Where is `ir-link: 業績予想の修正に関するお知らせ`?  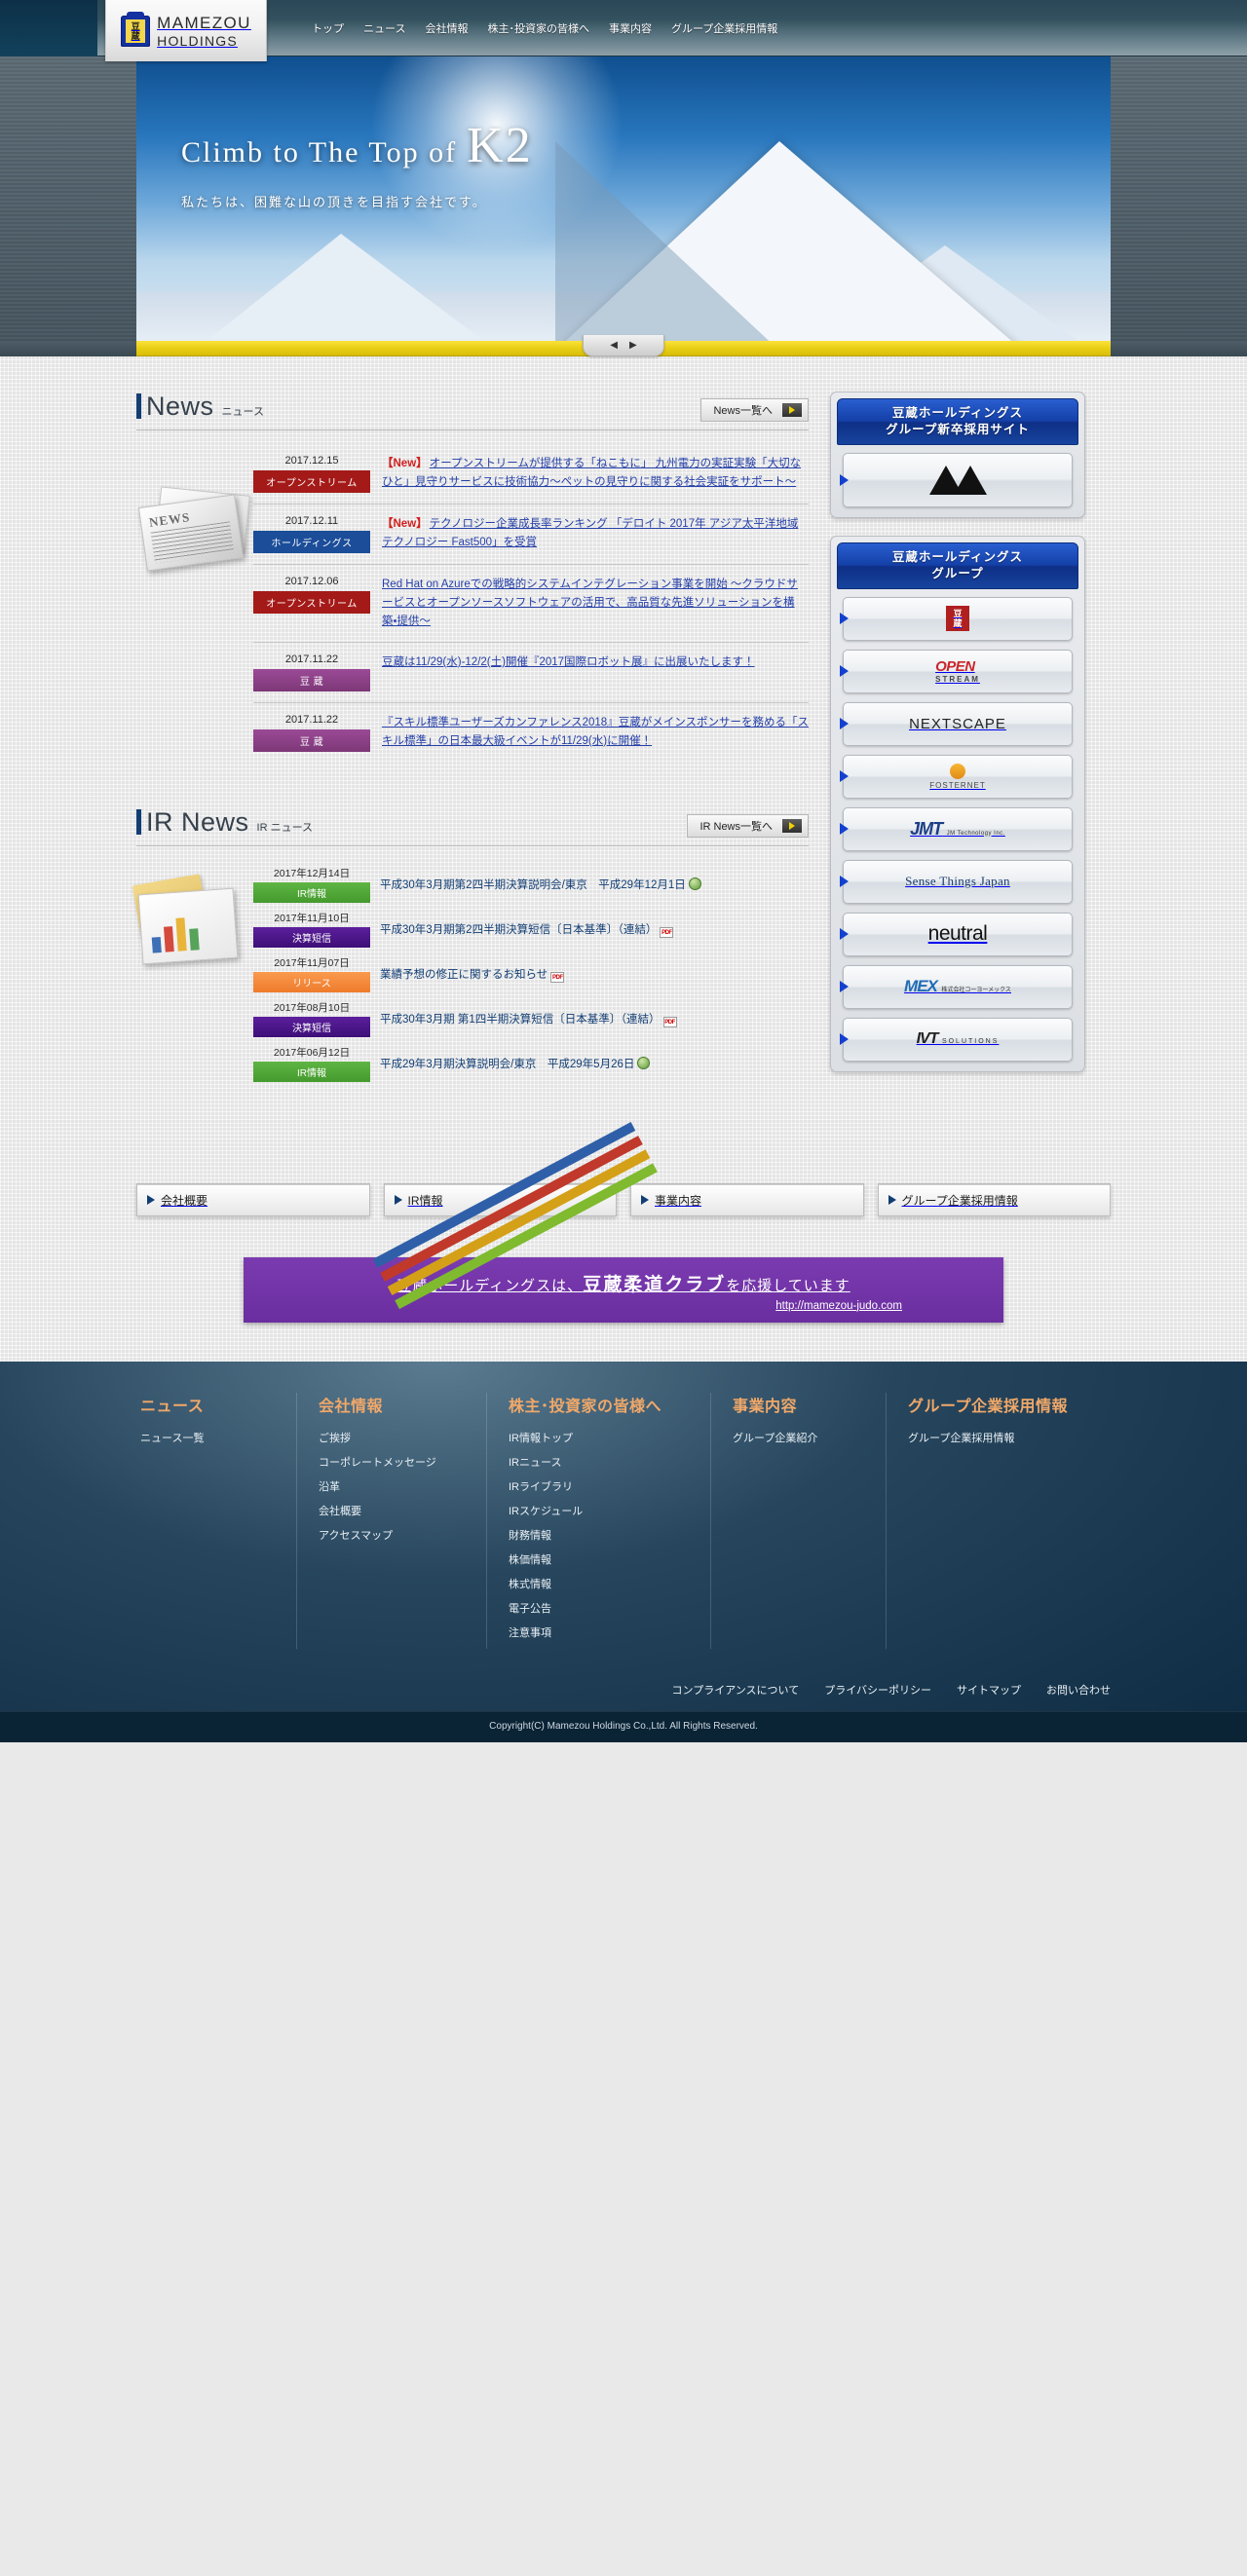 ir-link: 業績予想の修正に関するお知らせ is located at coordinates (464, 975).